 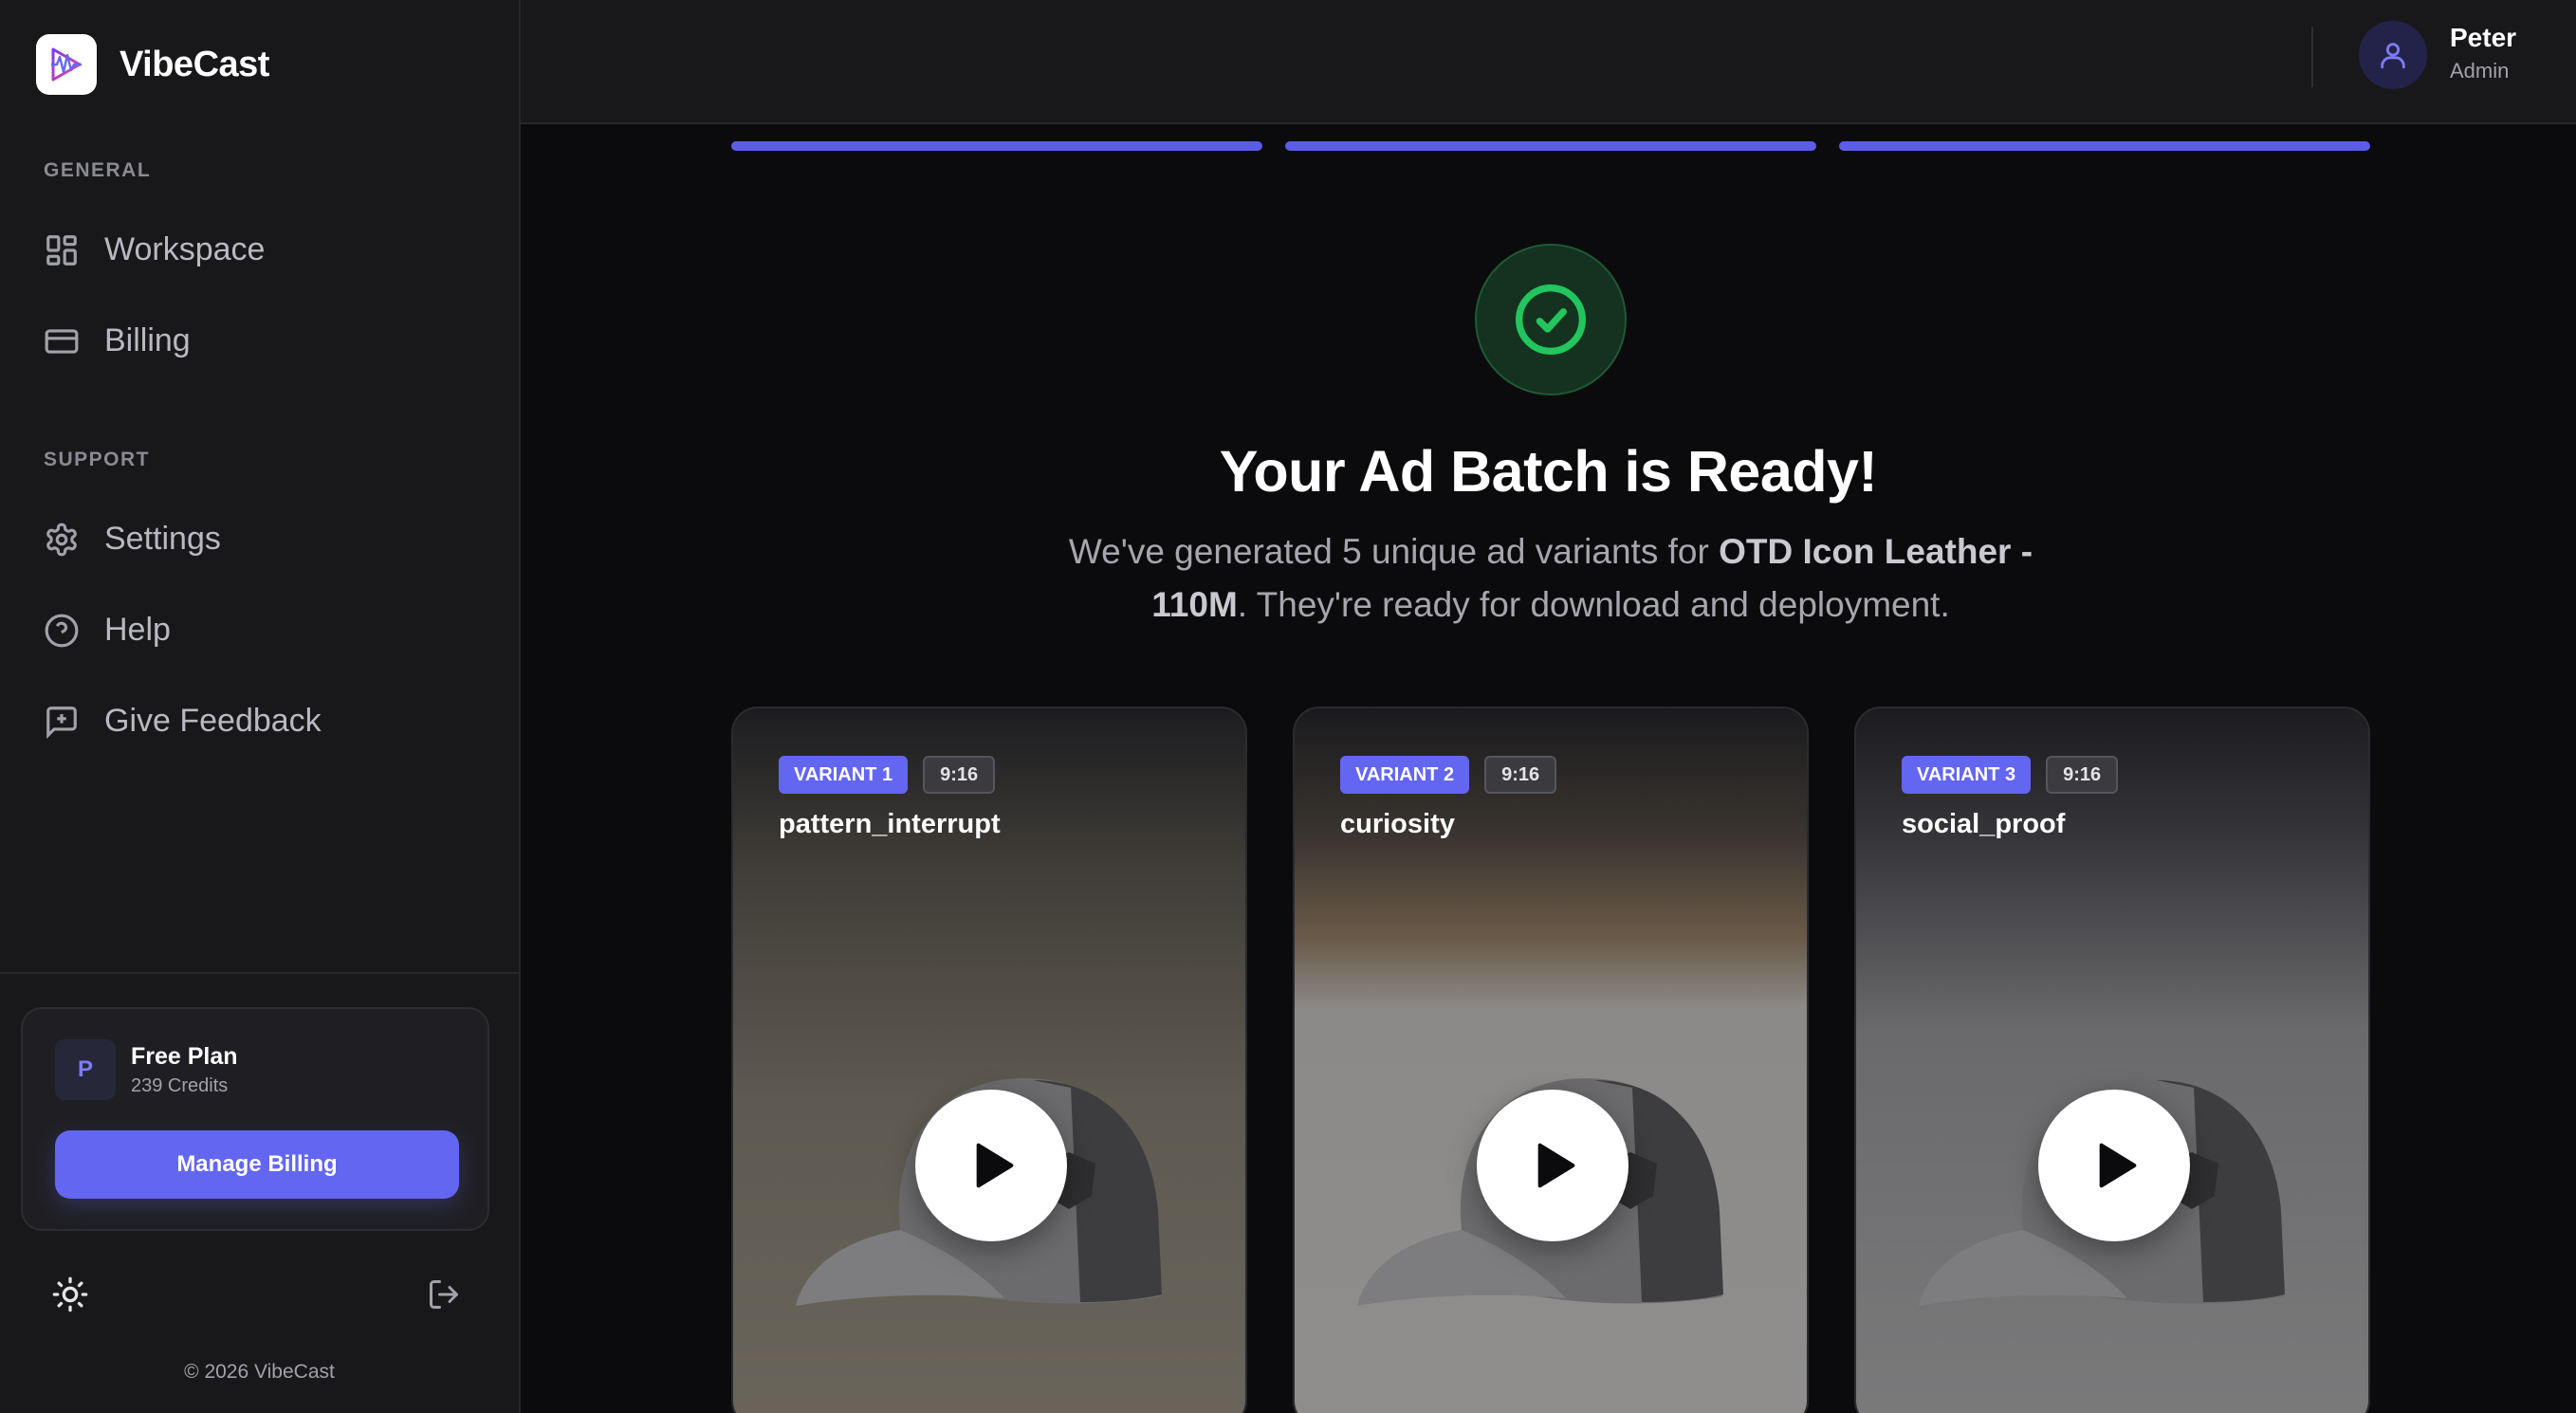 I want to click on sidebar-item-settings: Settings, so click(x=132, y=539).